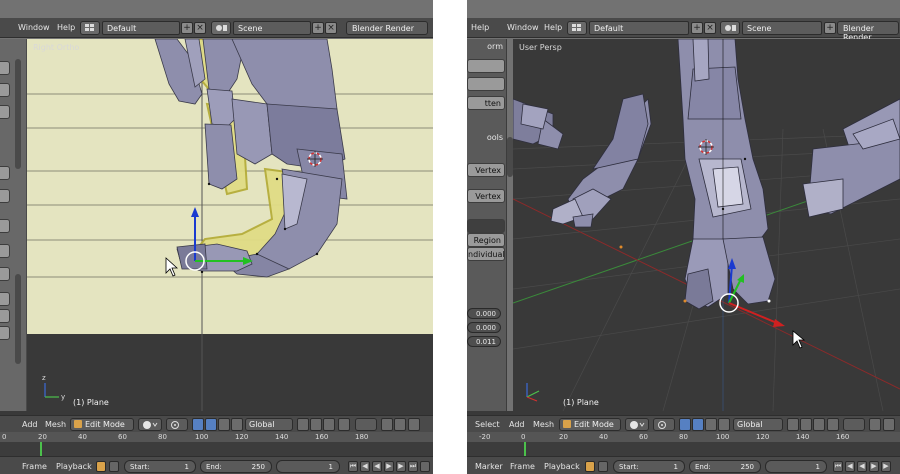 The width and height of the screenshot is (900, 474). Describe the element at coordinates (187, 28) in the screenshot. I see `layout-add-button: +` at that location.